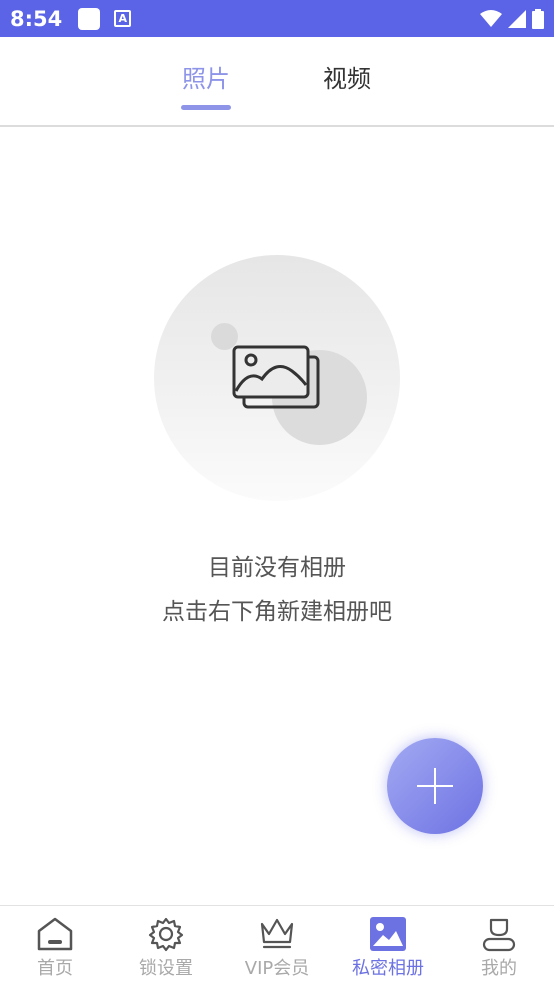 The height and width of the screenshot is (985, 554). What do you see at coordinates (491, 18) in the screenshot?
I see `wifi-icon` at bounding box center [491, 18].